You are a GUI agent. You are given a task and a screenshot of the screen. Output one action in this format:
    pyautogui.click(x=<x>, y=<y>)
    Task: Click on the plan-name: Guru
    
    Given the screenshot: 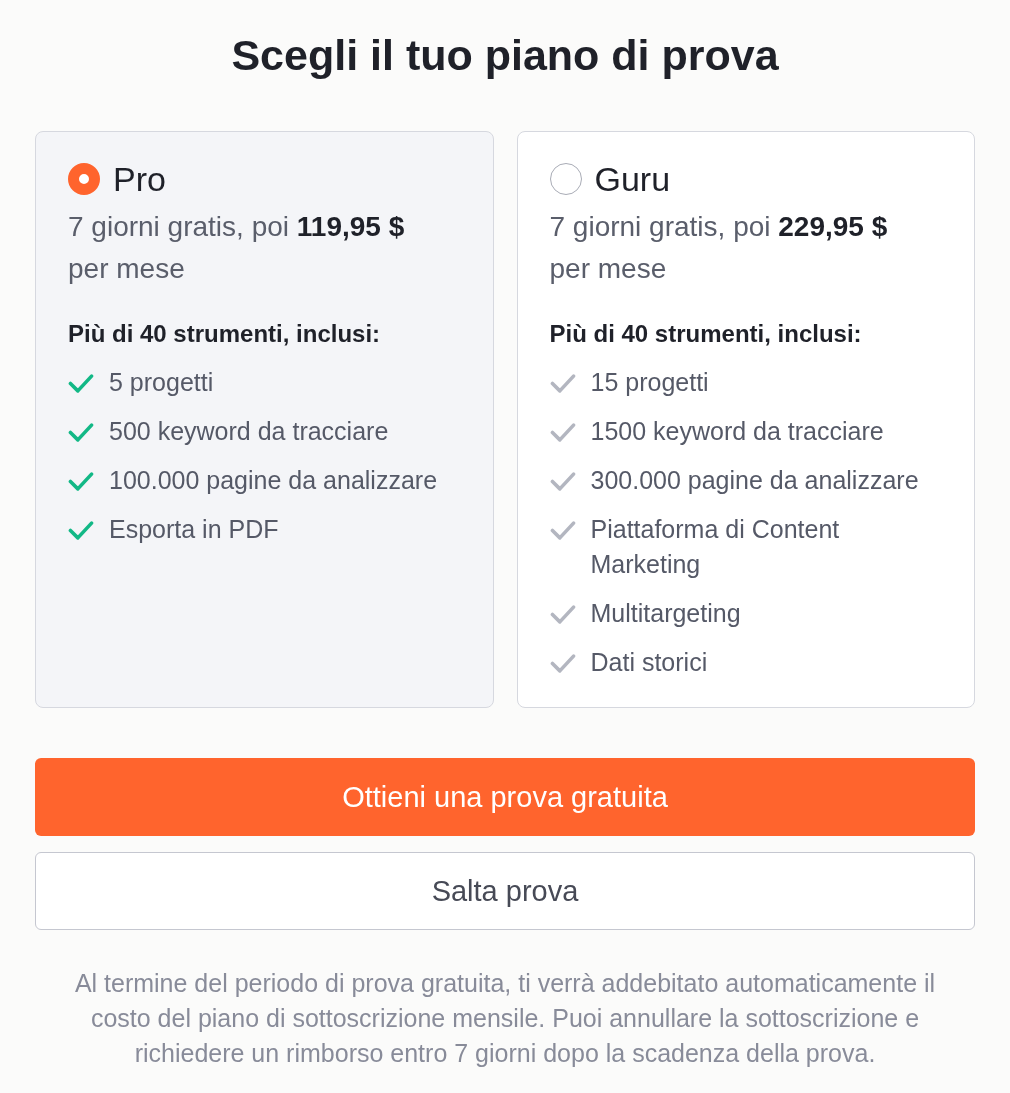 What is the action you would take?
    pyautogui.click(x=632, y=179)
    